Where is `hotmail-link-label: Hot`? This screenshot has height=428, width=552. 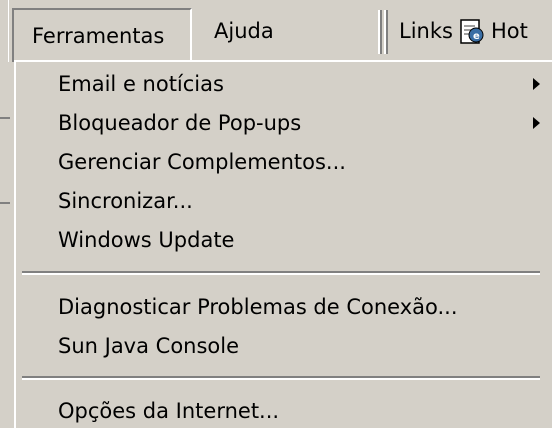
hotmail-link-label: Hot is located at coordinates (509, 31).